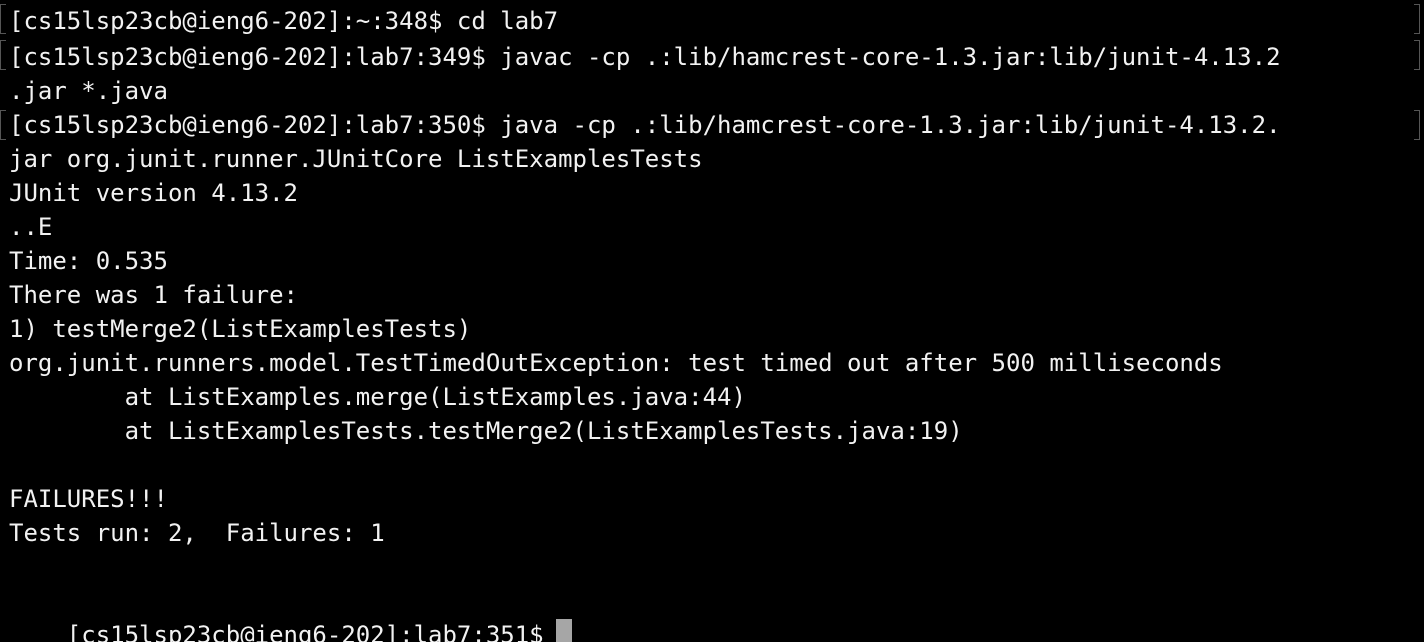  What do you see at coordinates (88, 261) in the screenshot?
I see `terminal-line: Time: 0.535` at bounding box center [88, 261].